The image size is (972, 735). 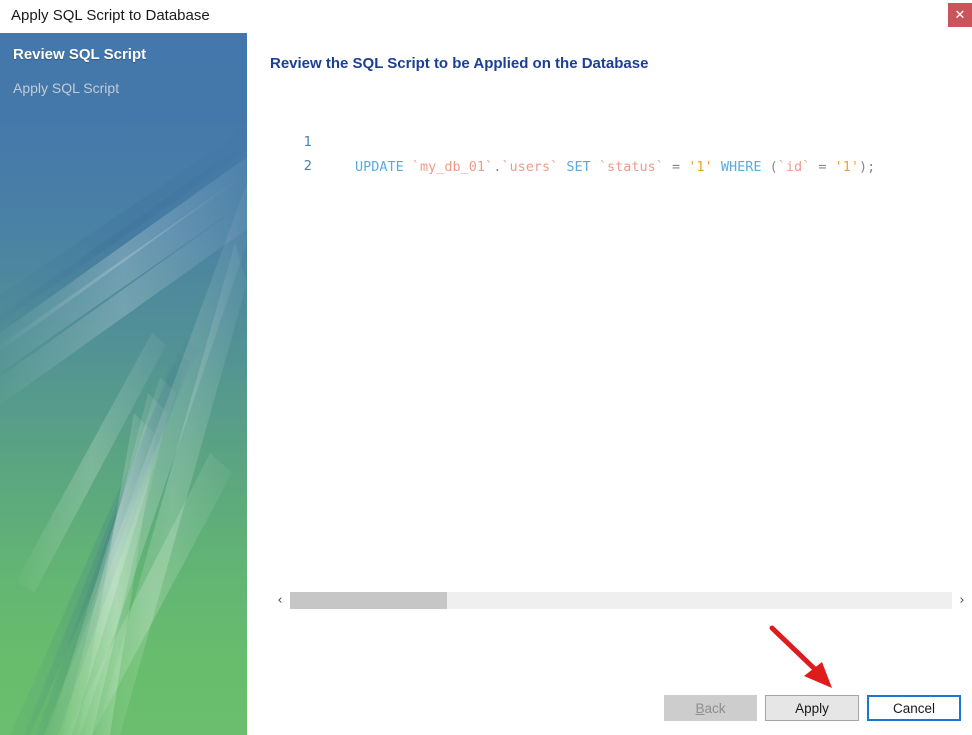 I want to click on close-icon: ✕, so click(x=960, y=15).